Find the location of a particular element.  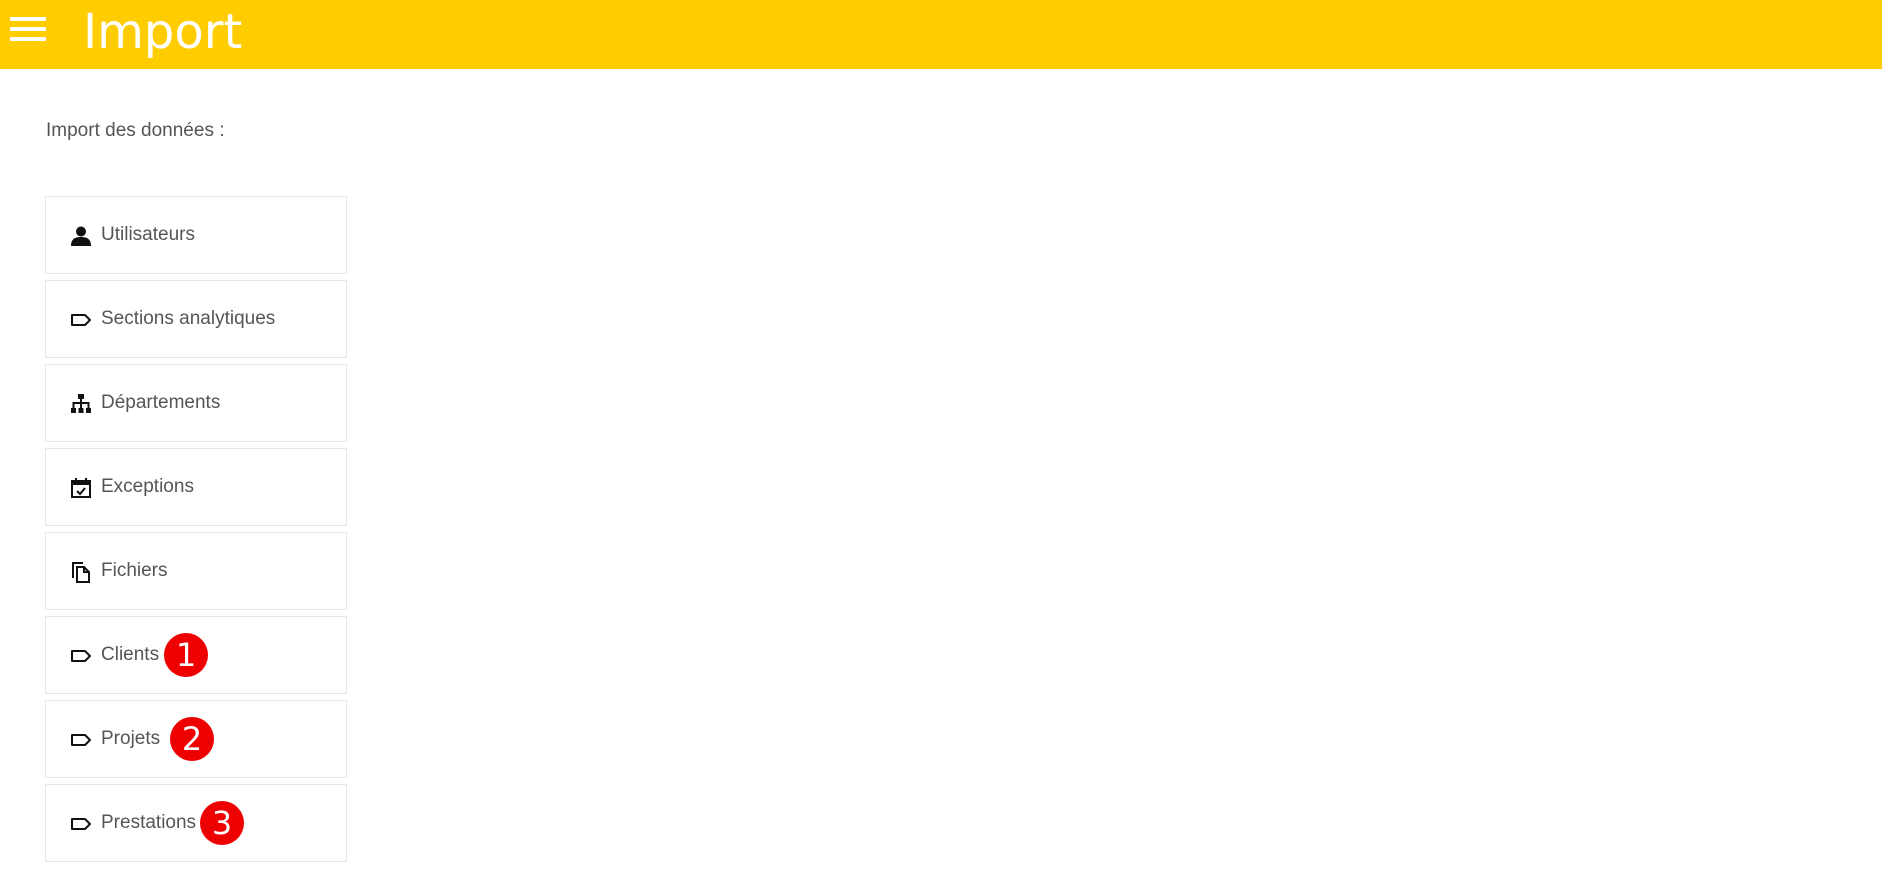

import-item-fichiers: Fichiers is located at coordinates (196, 571).